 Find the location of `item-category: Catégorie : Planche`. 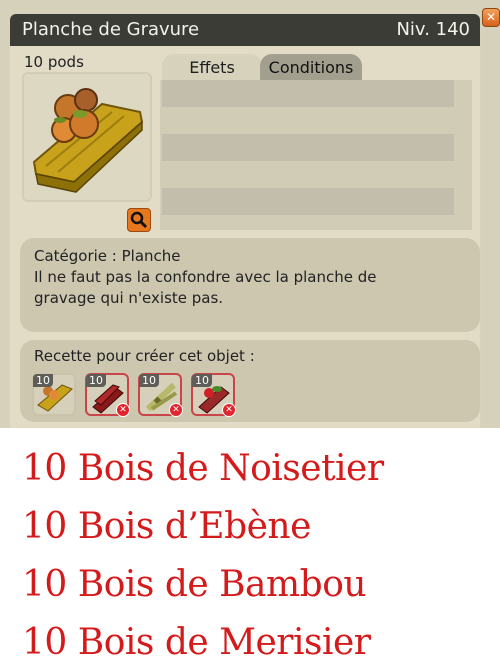

item-category: Catégorie : Planche is located at coordinates (107, 256).